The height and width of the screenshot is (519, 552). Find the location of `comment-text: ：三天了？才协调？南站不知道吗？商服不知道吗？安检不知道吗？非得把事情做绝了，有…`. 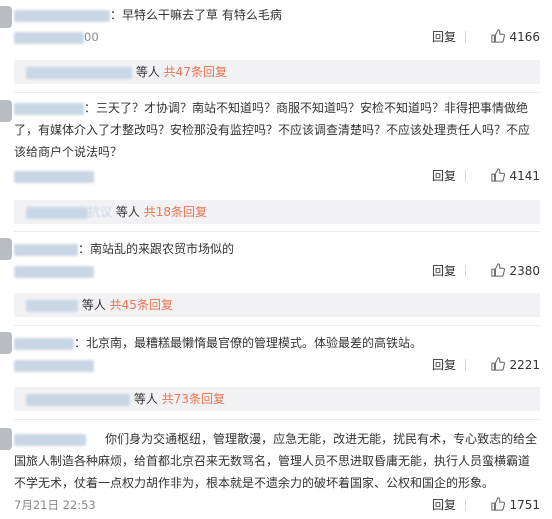

comment-text: ：三天了？才协调？南站不知道吗？商服不知道吗？安检不知道吗？非得把事情做绝了，有… is located at coordinates (272, 130).